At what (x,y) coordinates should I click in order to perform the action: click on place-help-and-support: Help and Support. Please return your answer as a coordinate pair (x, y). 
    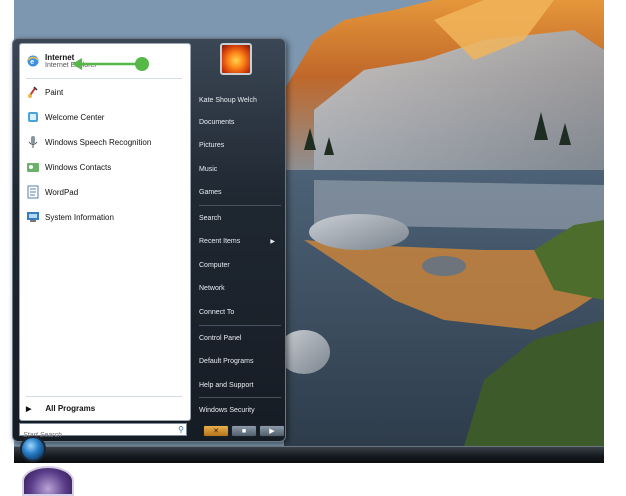
    Looking at the image, I should click on (240, 385).